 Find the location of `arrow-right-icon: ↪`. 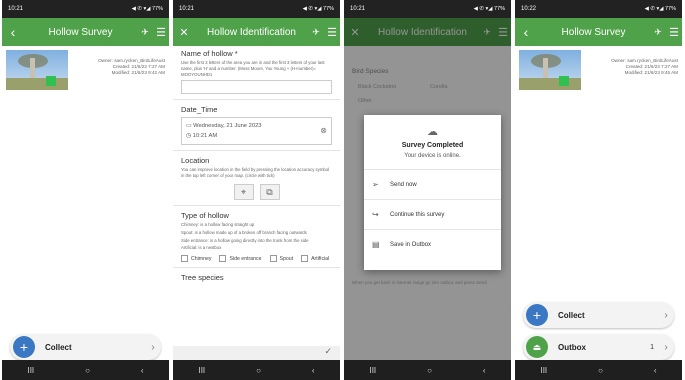

arrow-right-icon: ↪ is located at coordinates (375, 214).